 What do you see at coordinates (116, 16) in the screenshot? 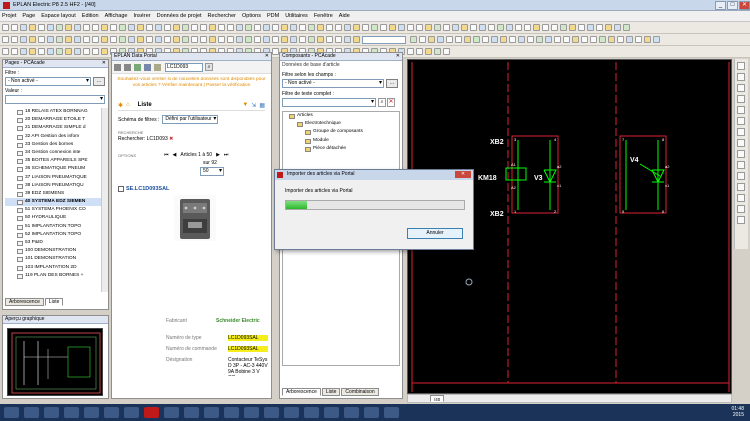
I see `menu-item-4: Affichage` at bounding box center [116, 16].